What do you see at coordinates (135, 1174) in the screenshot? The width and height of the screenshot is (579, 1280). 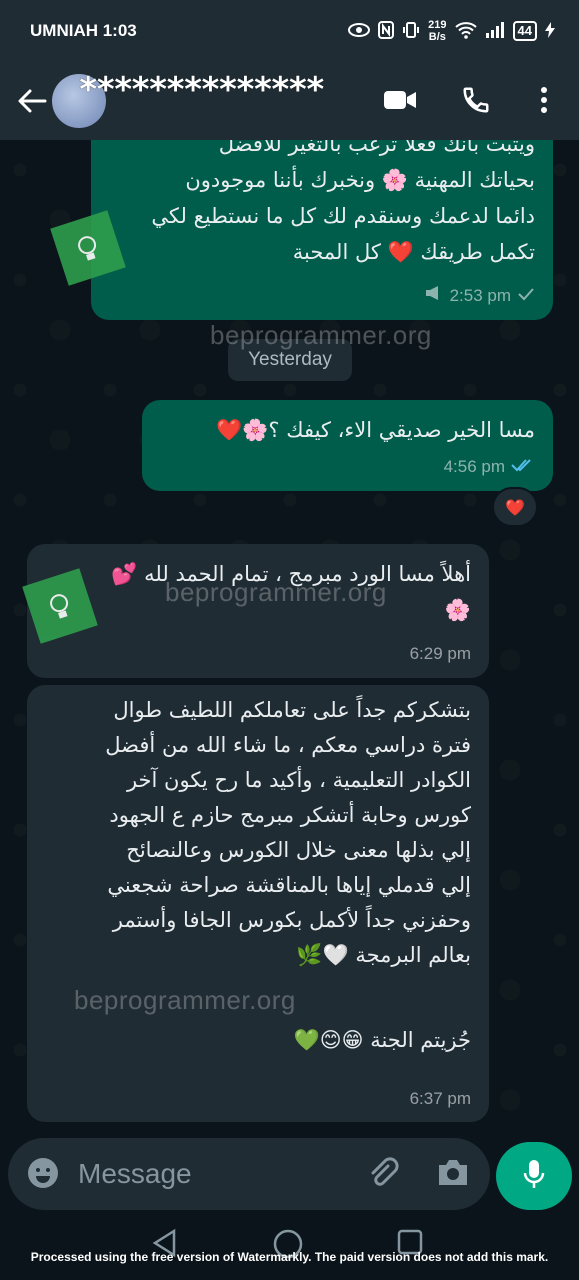 I see `message-input: Message` at bounding box center [135, 1174].